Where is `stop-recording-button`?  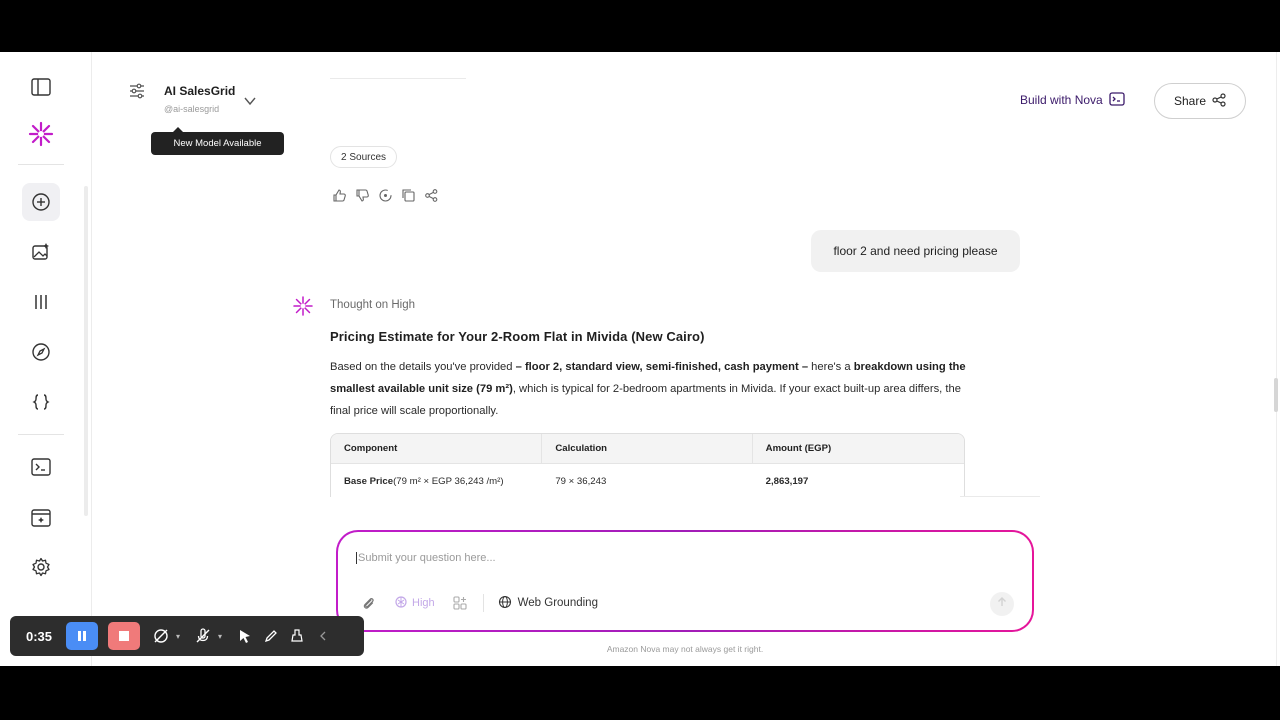 stop-recording-button is located at coordinates (124, 636).